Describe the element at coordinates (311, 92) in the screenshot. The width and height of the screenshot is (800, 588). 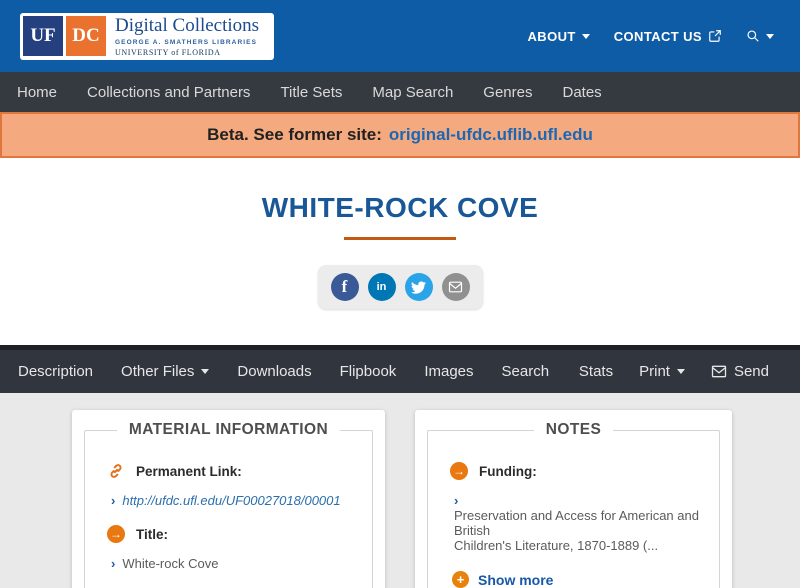
I see `nav-item-title-sets: Title Sets` at that location.